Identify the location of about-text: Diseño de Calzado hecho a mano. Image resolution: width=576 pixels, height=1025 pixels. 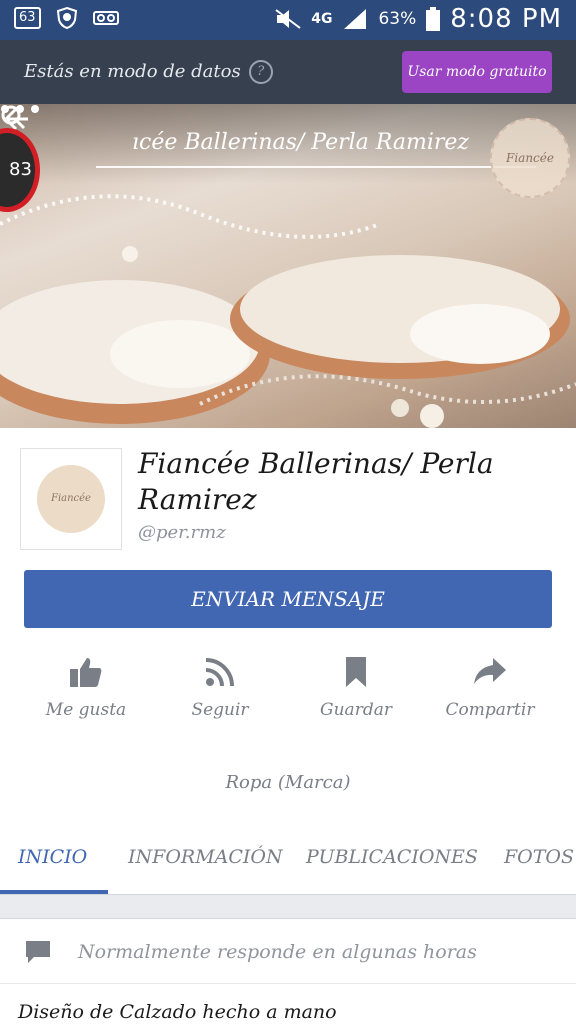
(177, 1012).